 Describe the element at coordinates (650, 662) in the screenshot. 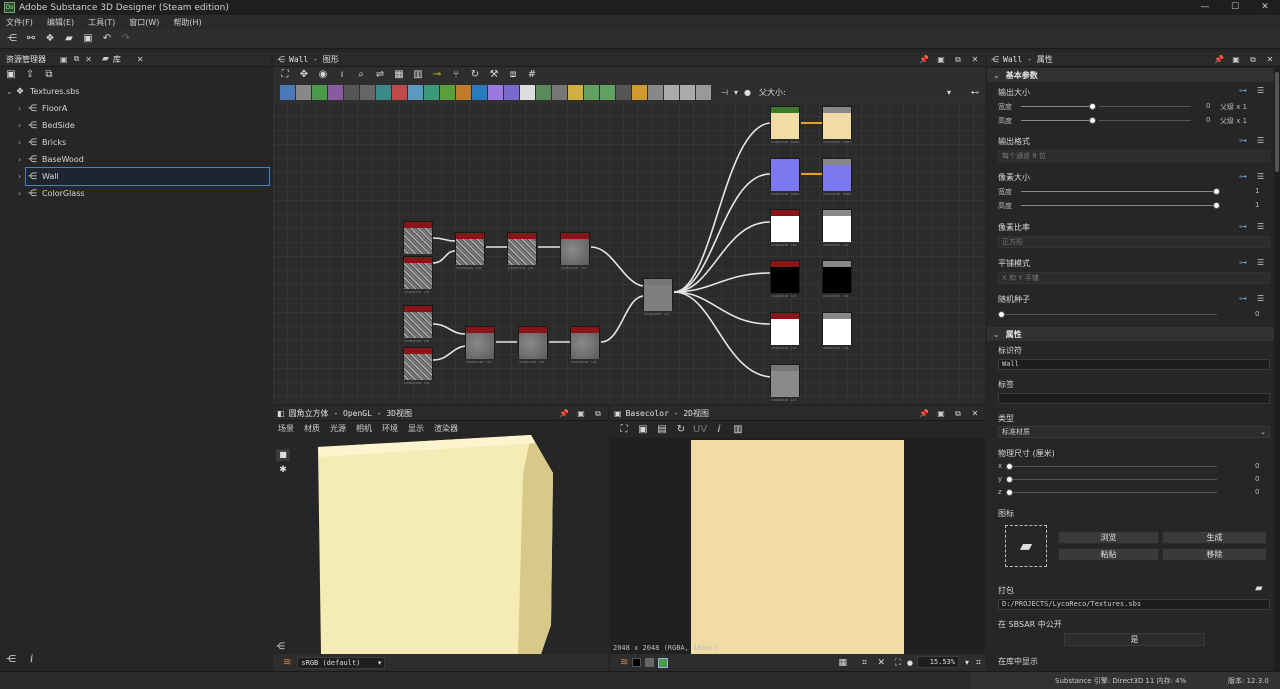

I see `channel-grey-icon` at that location.